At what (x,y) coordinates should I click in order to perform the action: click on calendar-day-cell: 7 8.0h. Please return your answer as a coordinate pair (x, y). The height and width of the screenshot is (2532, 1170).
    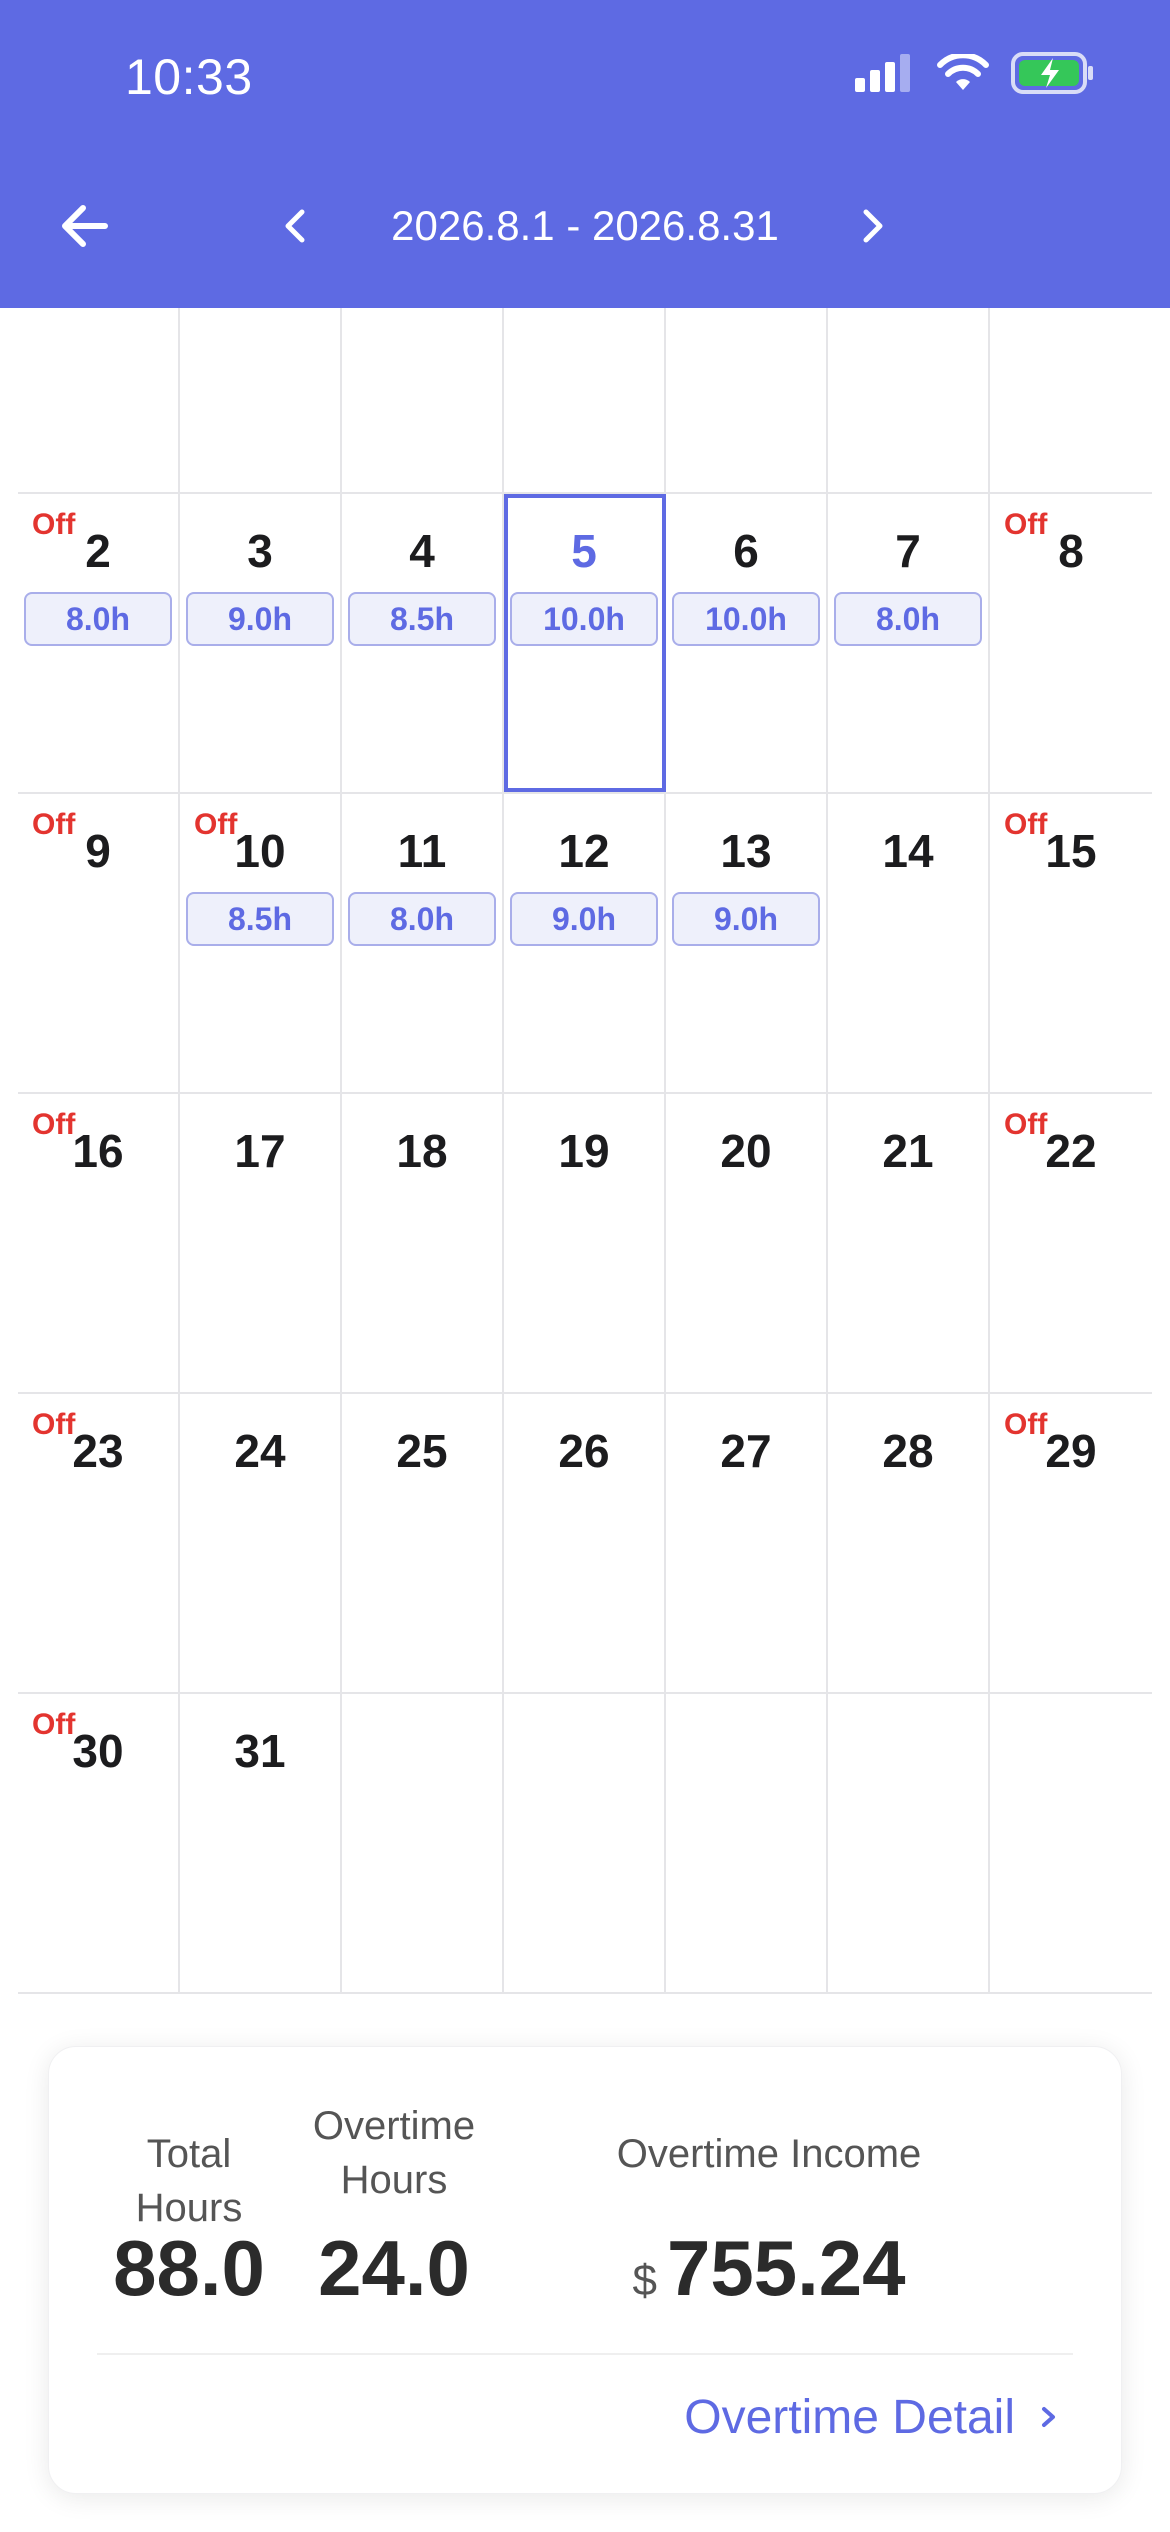
    Looking at the image, I should click on (909, 643).